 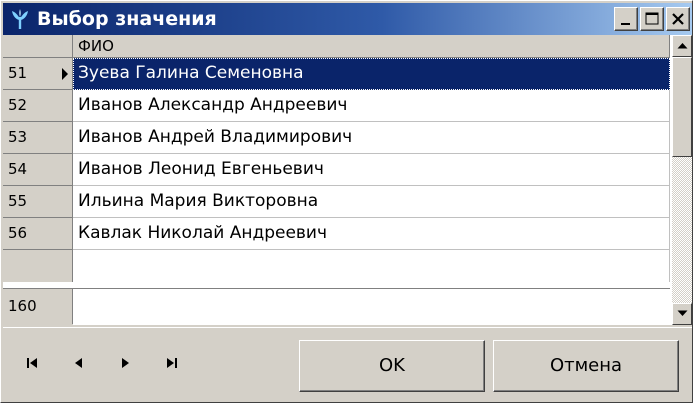 What do you see at coordinates (371, 170) in the screenshot?
I see `name-cell: Иванов Леонид Евгеньевич` at bounding box center [371, 170].